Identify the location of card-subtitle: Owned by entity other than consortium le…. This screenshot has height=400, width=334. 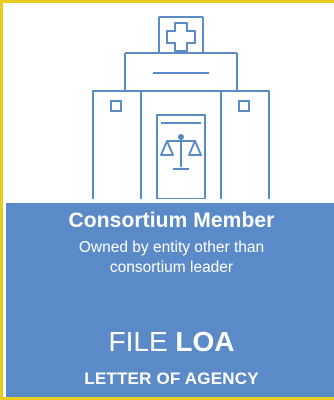
(170, 258).